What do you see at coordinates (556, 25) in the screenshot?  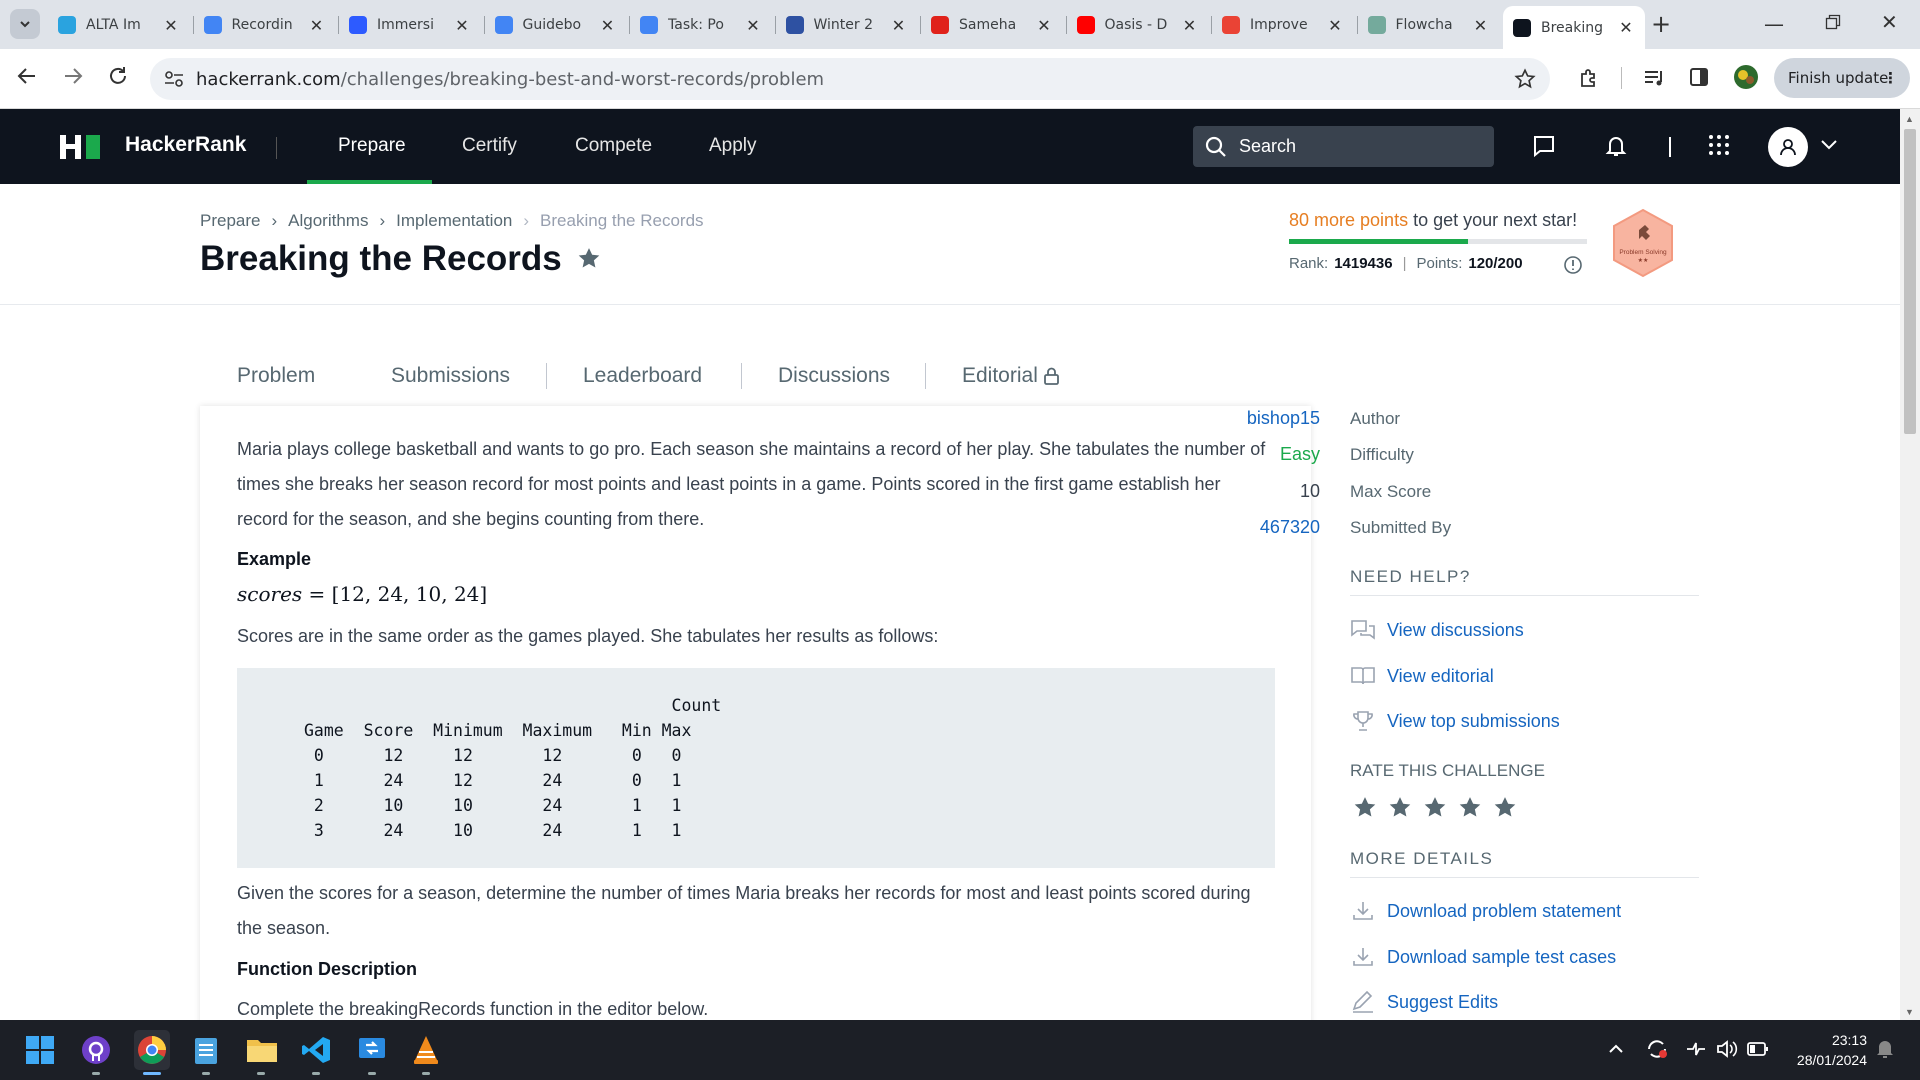 I see `browser-tab: Guidebo ✕` at bounding box center [556, 25].